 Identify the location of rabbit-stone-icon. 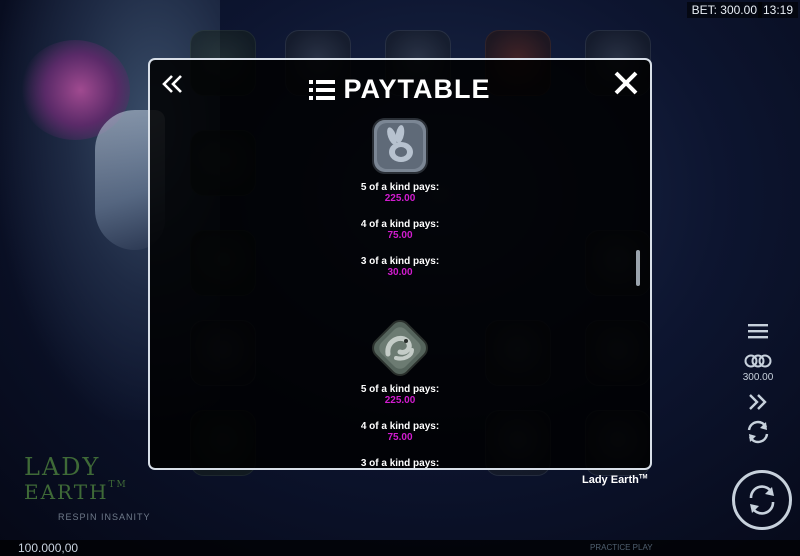
(400, 146).